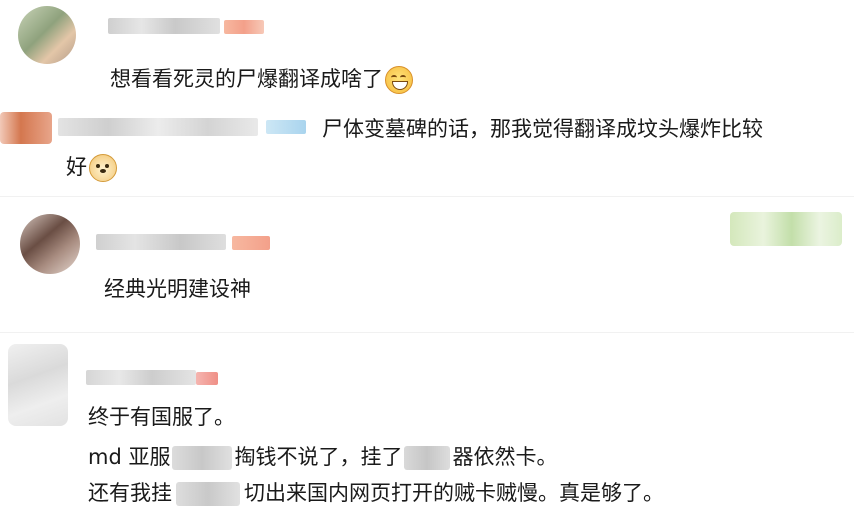 Image resolution: width=854 pixels, height=514 pixels. Describe the element at coordinates (161, 417) in the screenshot. I see `comment-text-line1: 终于有国服了。` at that location.